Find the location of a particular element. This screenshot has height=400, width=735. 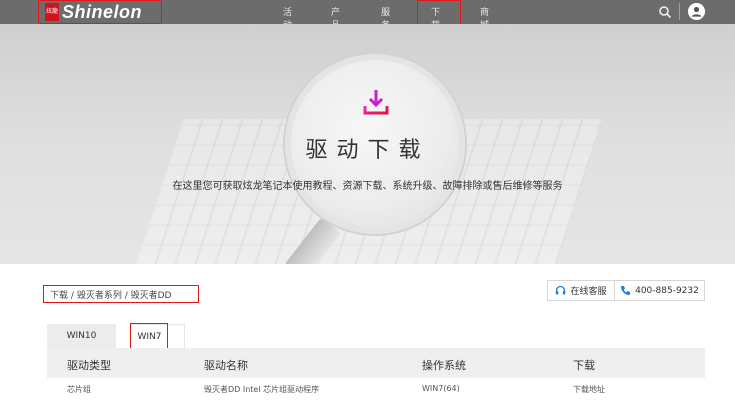

logo-mark: 炫龍 is located at coordinates (52, 12).